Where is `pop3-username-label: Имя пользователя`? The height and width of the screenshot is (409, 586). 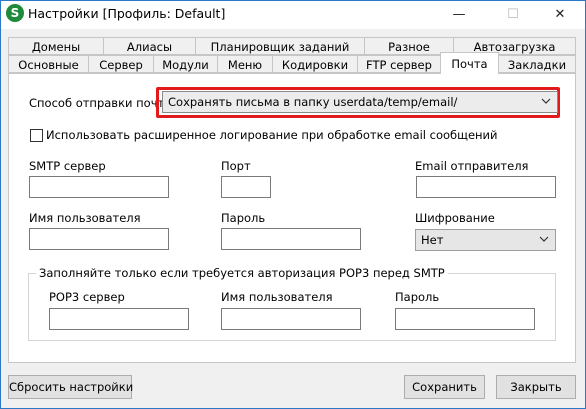
pop3-username-label: Имя пользователя is located at coordinates (277, 297).